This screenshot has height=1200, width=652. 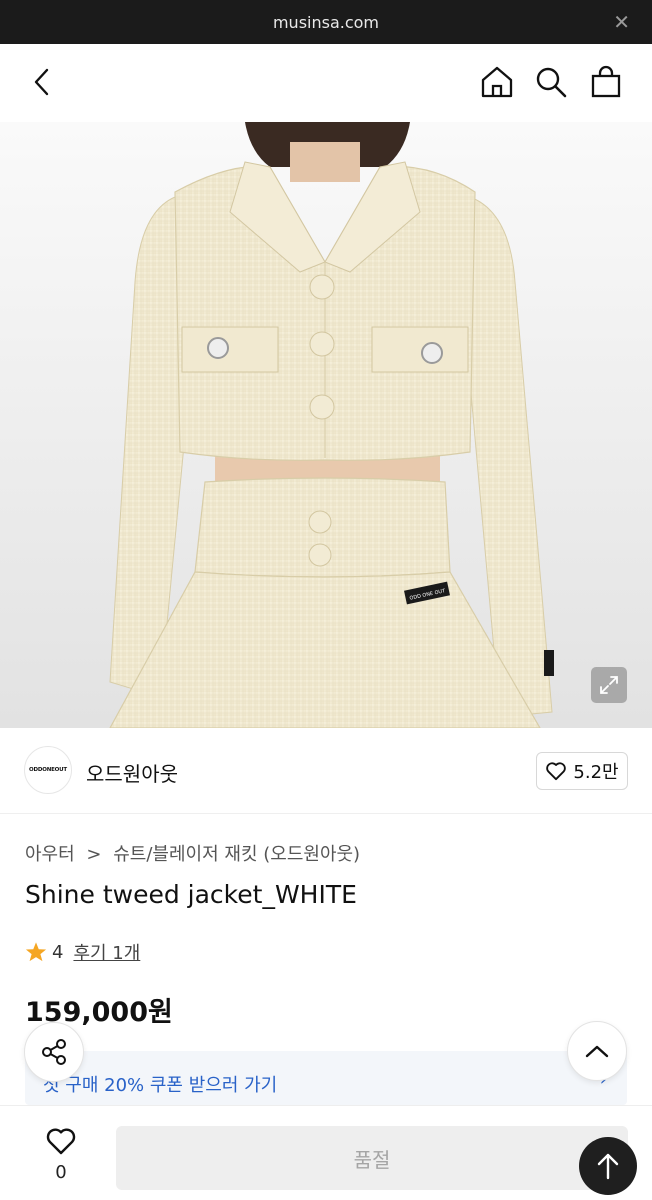 I want to click on coupon-text: 첫 구매 20% 쿠폰 받으러 가기, so click(x=160, y=1085).